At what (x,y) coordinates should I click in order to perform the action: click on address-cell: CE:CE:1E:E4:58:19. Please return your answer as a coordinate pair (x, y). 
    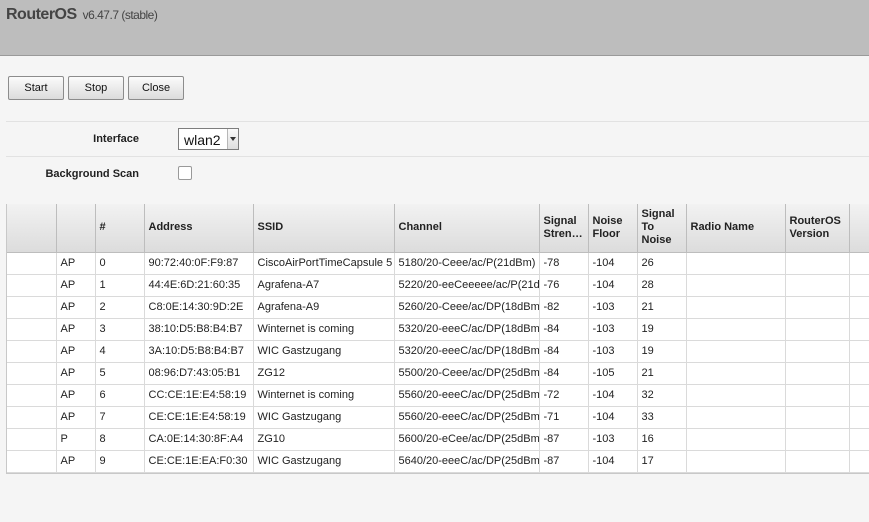
    Looking at the image, I should click on (199, 417).